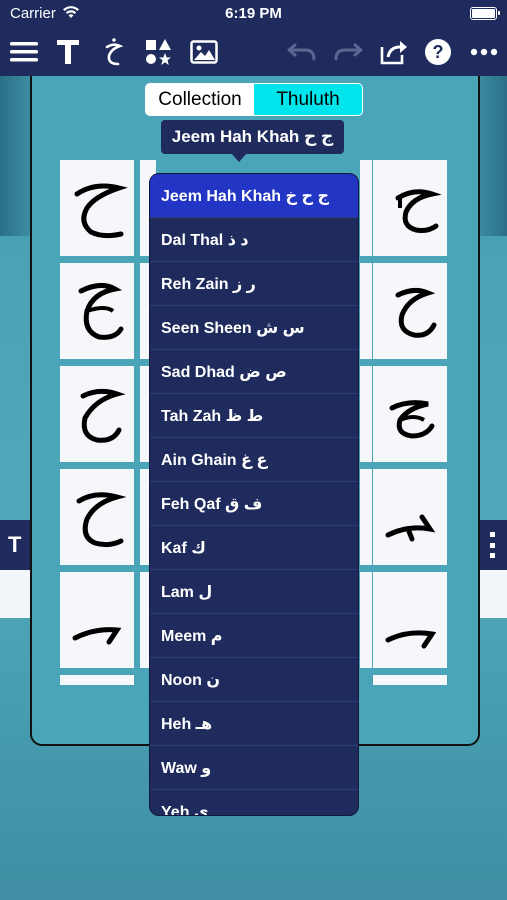  I want to click on dropdown-item-ain-ghain: Ain Ghain ع غ, so click(254, 460).